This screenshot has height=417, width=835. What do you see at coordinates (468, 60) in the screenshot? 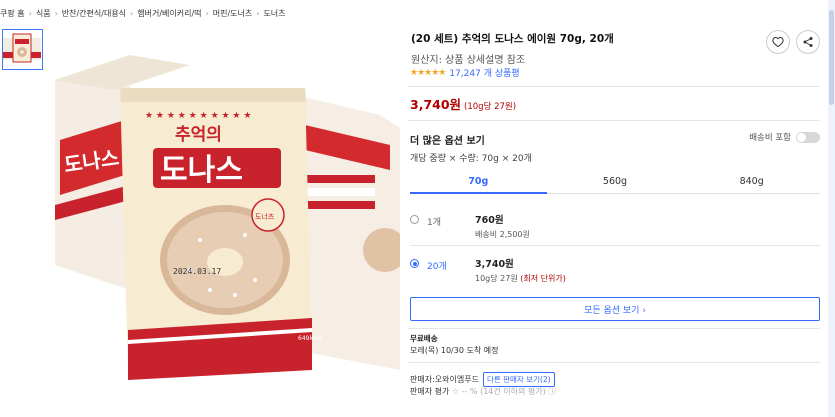
I see `product-origin: 원산지: 상품 상세설명 참조` at bounding box center [468, 60].